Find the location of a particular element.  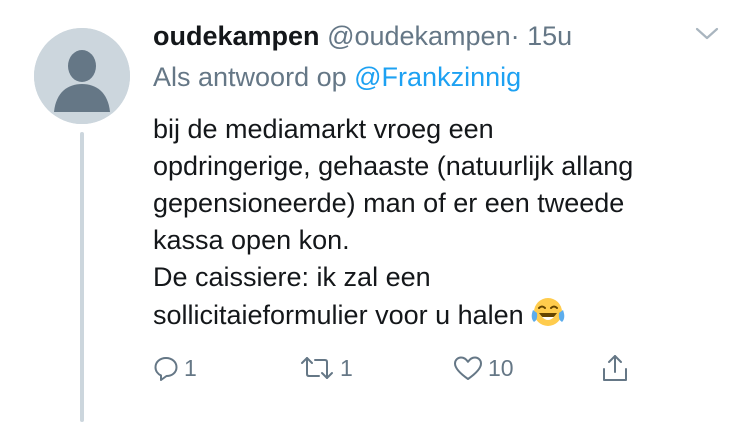

reply-icon is located at coordinates (166, 369).